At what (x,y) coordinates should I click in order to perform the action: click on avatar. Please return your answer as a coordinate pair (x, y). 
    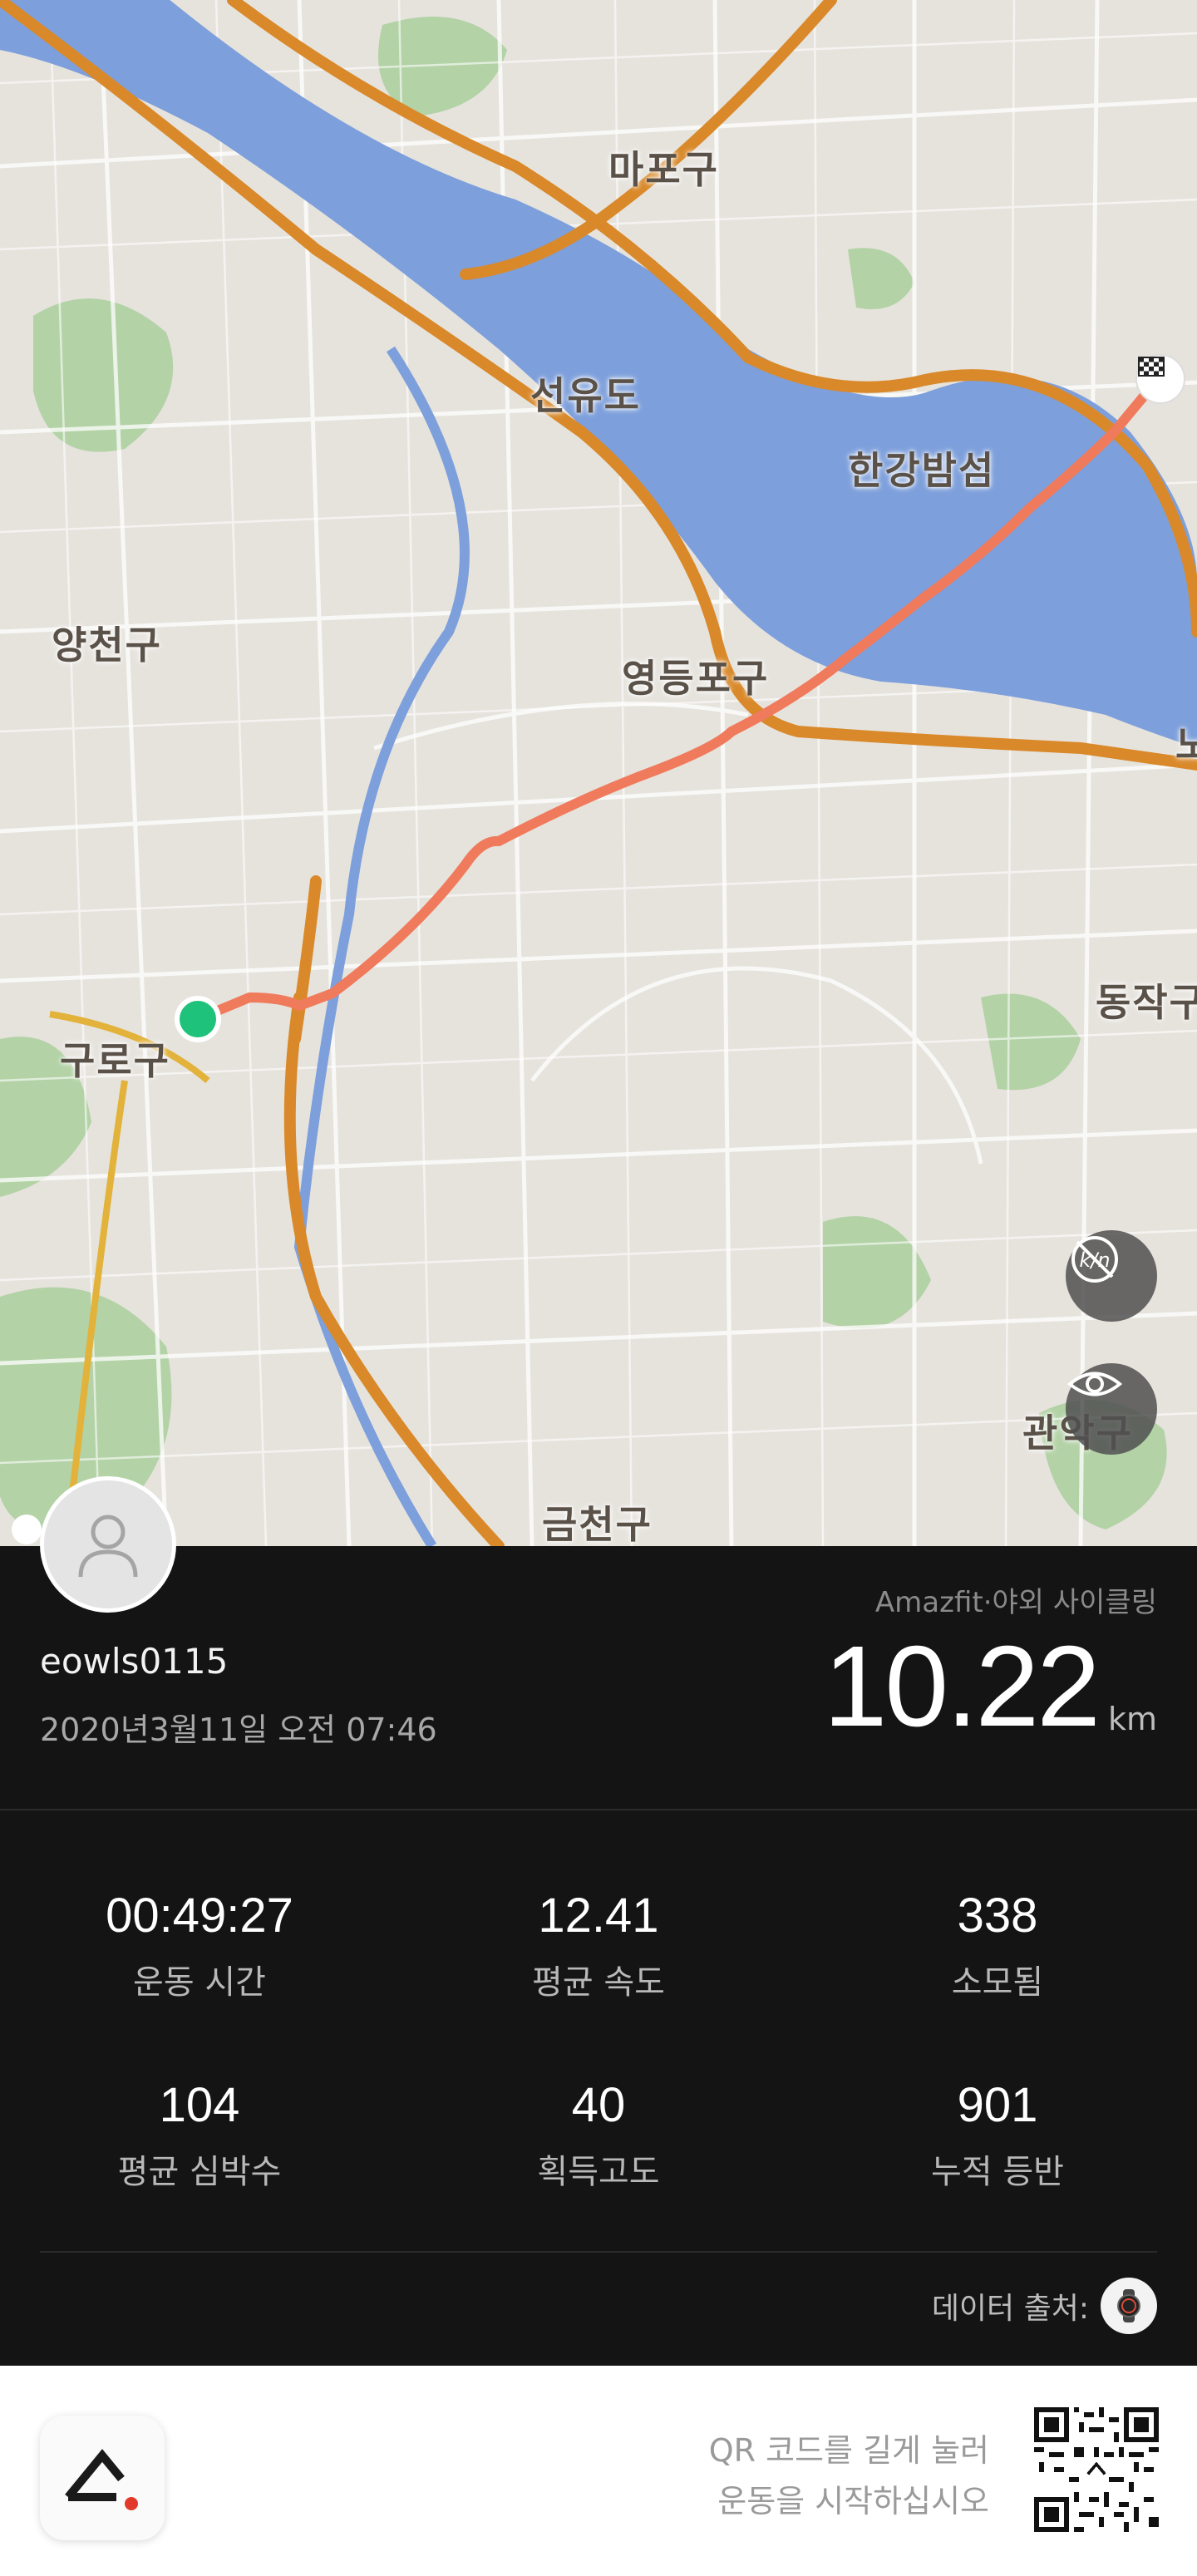
    Looking at the image, I should click on (108, 1544).